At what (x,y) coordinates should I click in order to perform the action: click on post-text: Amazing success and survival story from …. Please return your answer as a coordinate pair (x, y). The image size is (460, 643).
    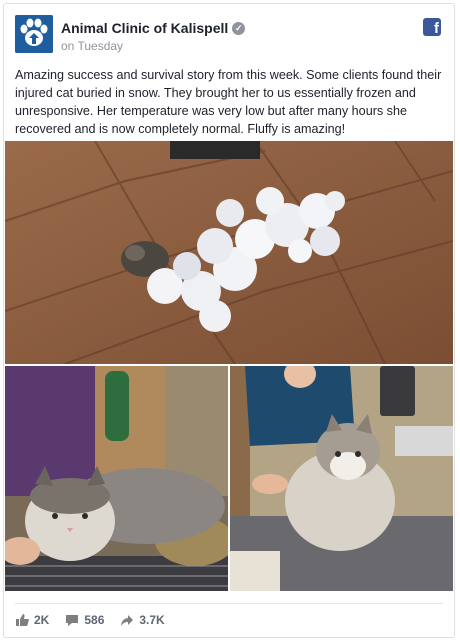
    Looking at the image, I should click on (228, 102).